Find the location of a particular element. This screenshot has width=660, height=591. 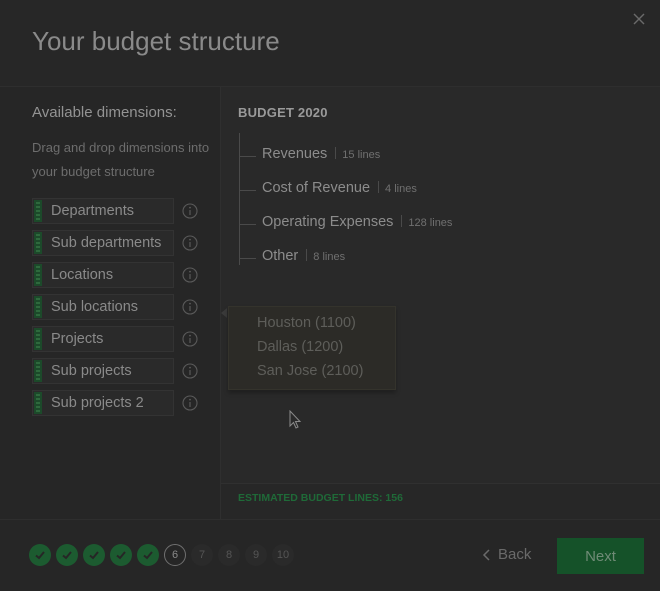

back-label: Back is located at coordinates (515, 554).